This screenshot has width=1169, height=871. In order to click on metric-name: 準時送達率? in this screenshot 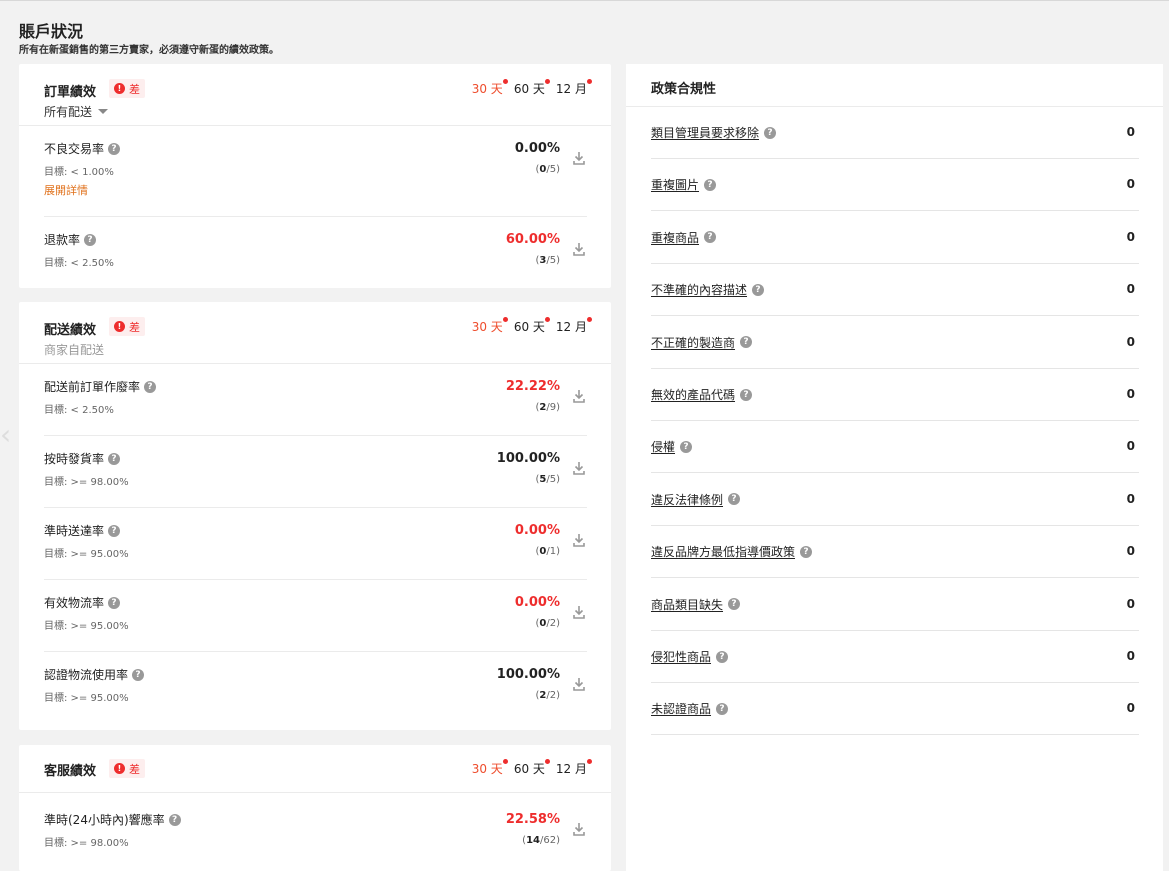, I will do `click(82, 530)`.